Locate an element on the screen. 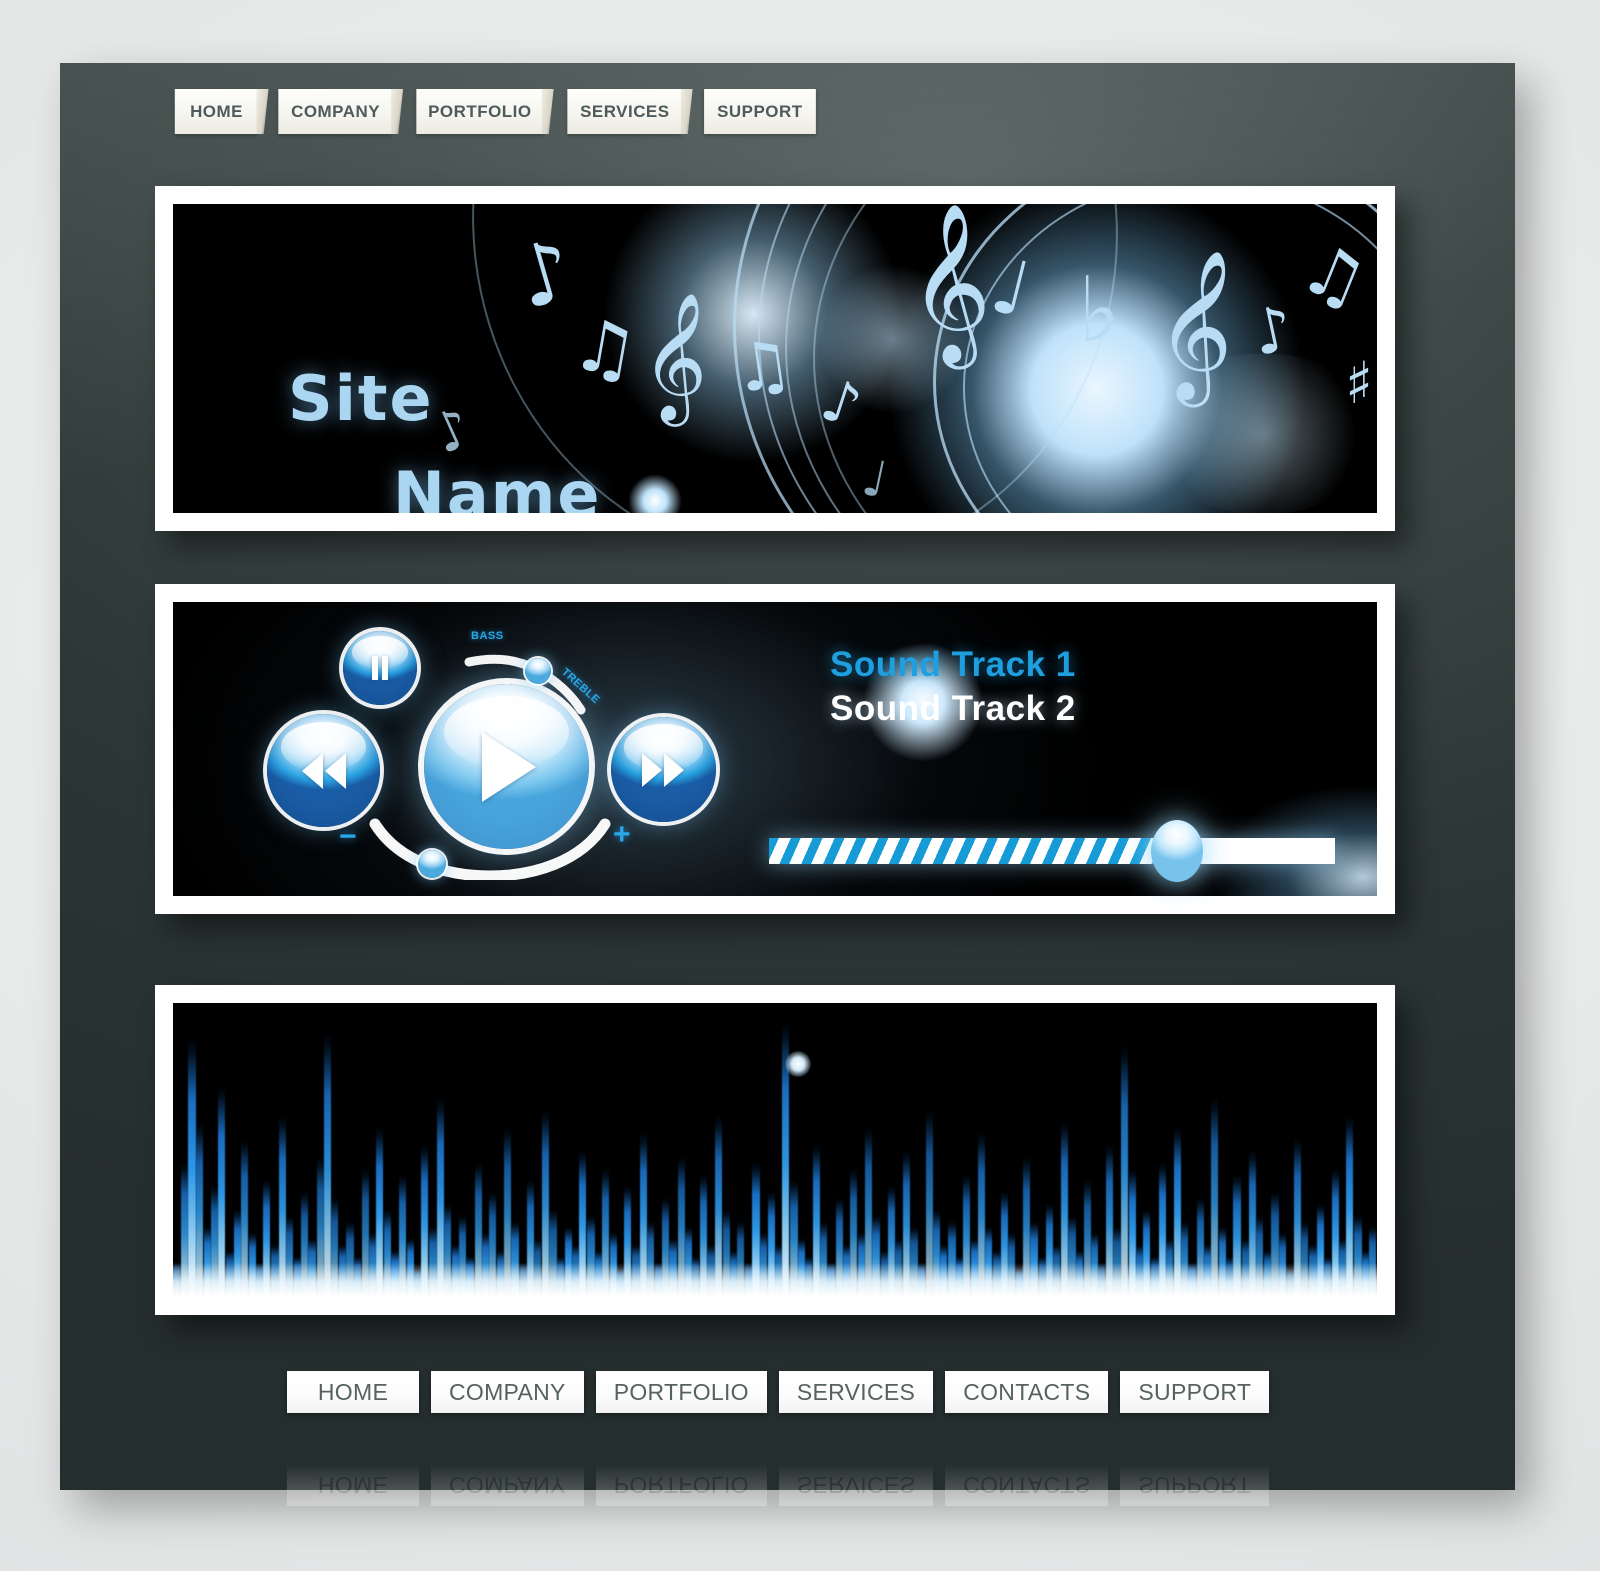 The height and width of the screenshot is (1571, 1600). bottom-nav-label: SUPPORT is located at coordinates (1195, 1391).